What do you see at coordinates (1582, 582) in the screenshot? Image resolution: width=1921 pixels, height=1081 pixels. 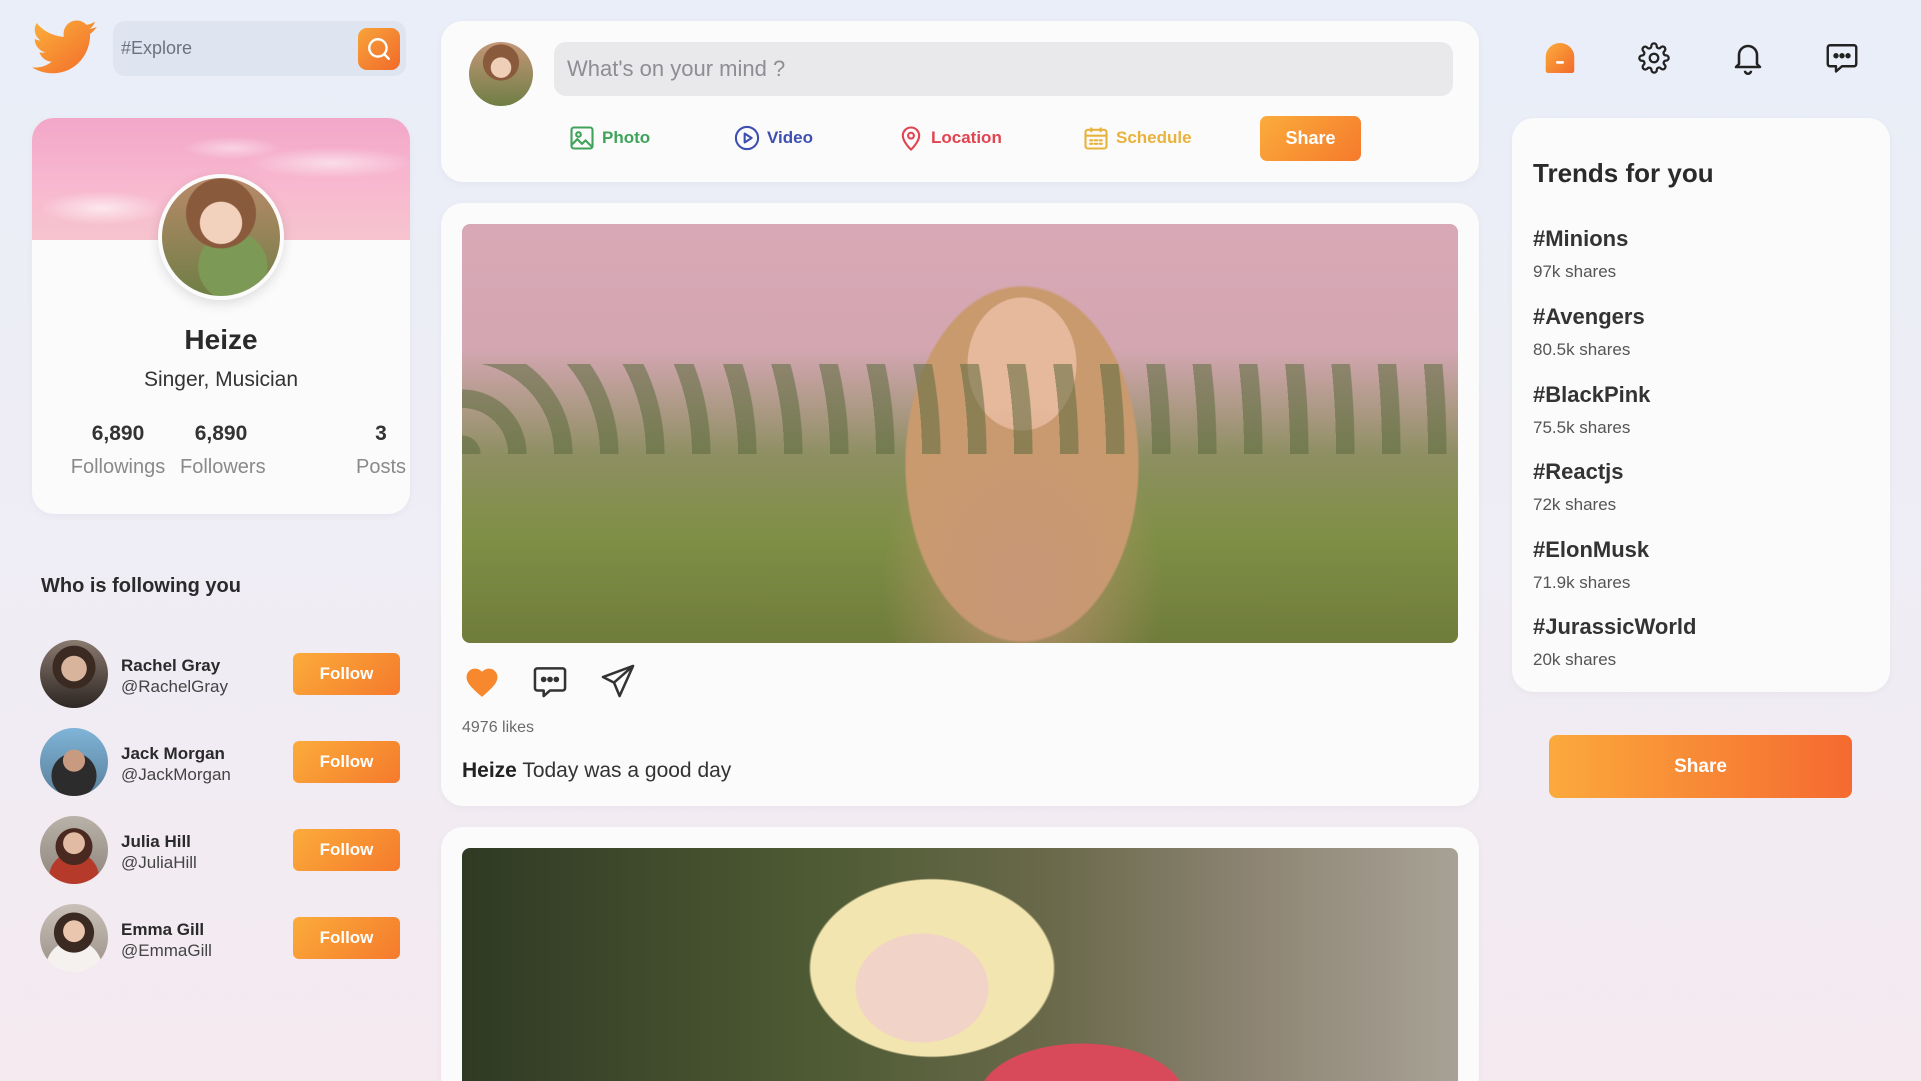 I see `trend-count: 71.9k shares` at bounding box center [1582, 582].